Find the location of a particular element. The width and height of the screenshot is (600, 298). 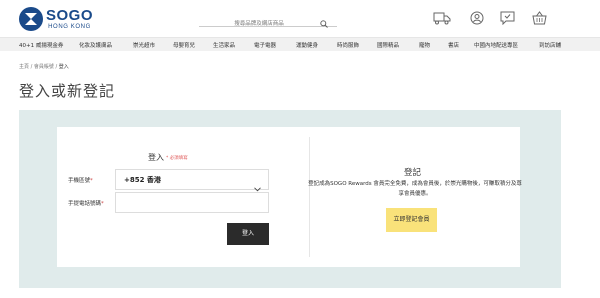

nav-item-luxury: 國際精品 is located at coordinates (388, 45).